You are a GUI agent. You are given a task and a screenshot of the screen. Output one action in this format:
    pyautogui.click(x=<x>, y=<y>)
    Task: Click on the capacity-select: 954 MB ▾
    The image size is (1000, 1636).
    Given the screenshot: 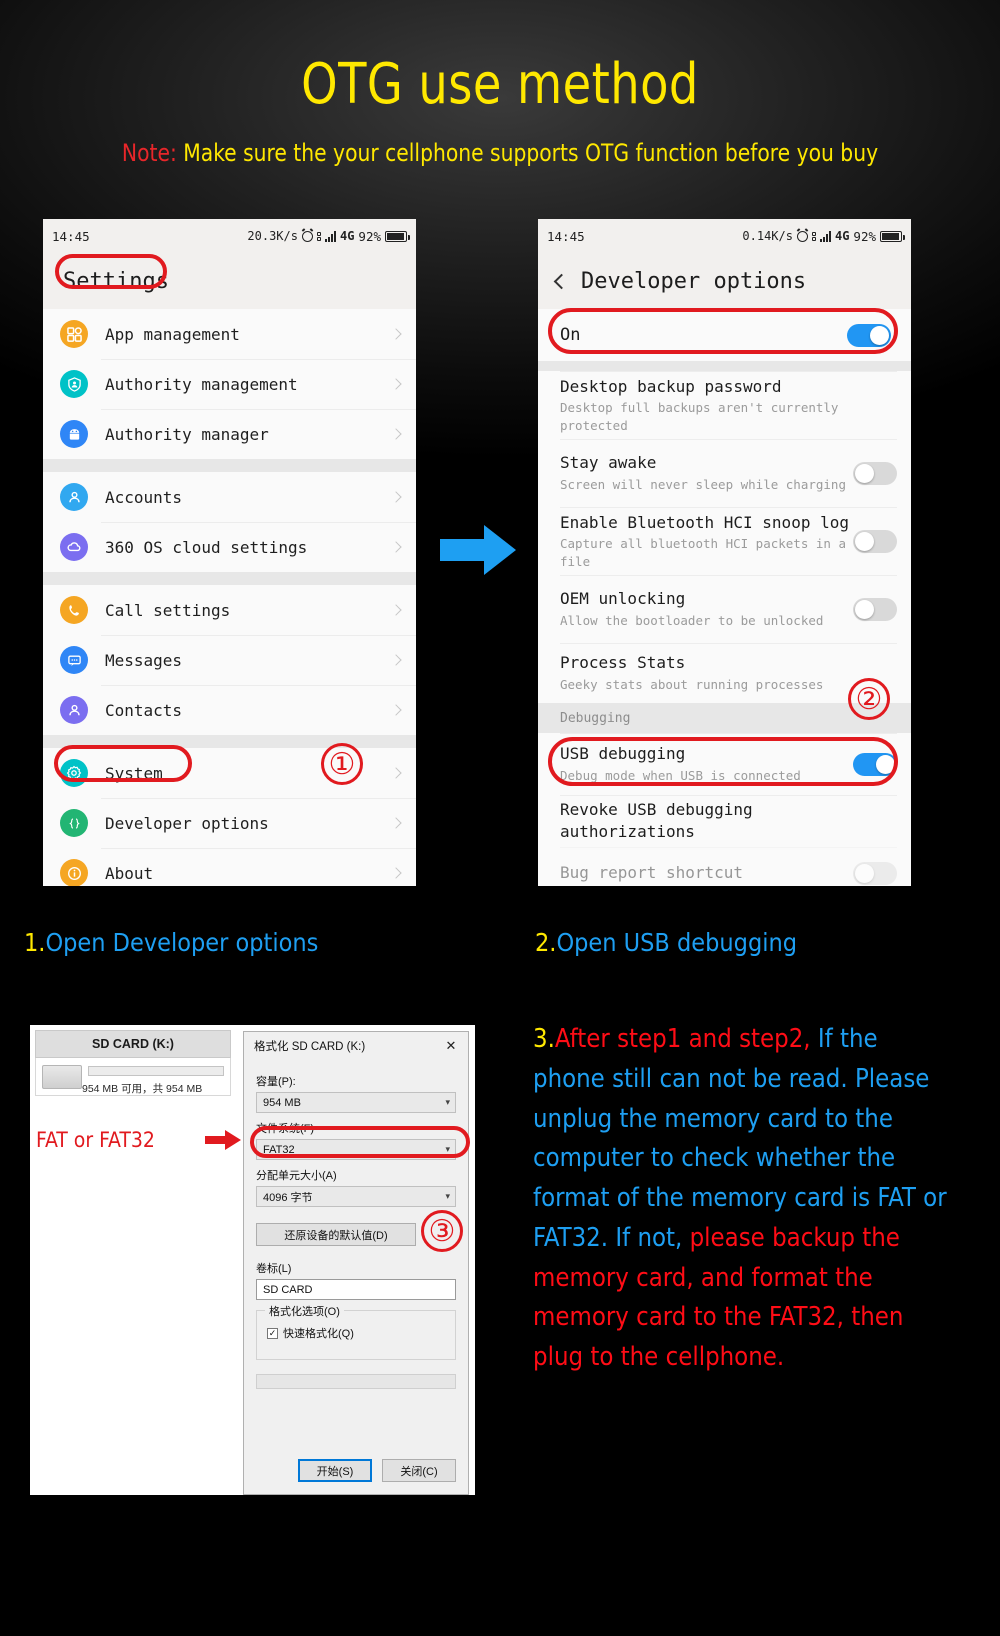 What is the action you would take?
    pyautogui.click(x=356, y=1102)
    